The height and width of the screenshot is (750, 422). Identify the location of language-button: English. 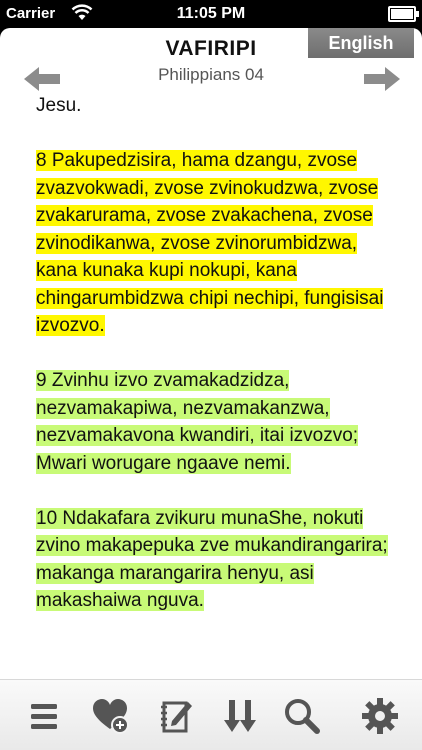
(361, 43).